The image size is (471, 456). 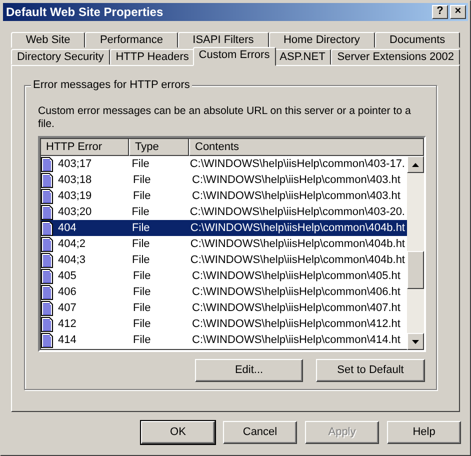 What do you see at coordinates (60, 57) in the screenshot?
I see `tab: Directory Security` at bounding box center [60, 57].